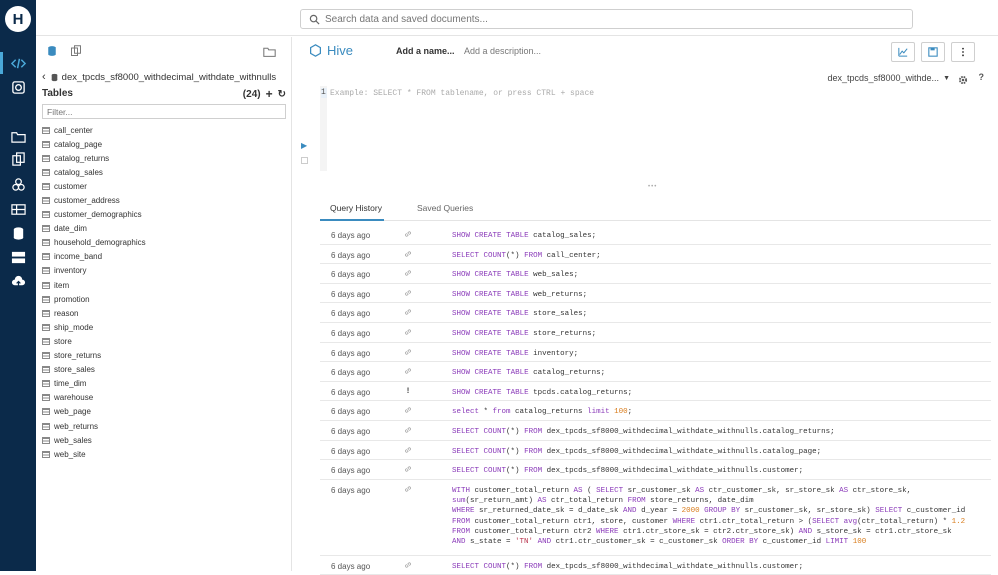  I want to click on table-item: customer_address, so click(164, 200).